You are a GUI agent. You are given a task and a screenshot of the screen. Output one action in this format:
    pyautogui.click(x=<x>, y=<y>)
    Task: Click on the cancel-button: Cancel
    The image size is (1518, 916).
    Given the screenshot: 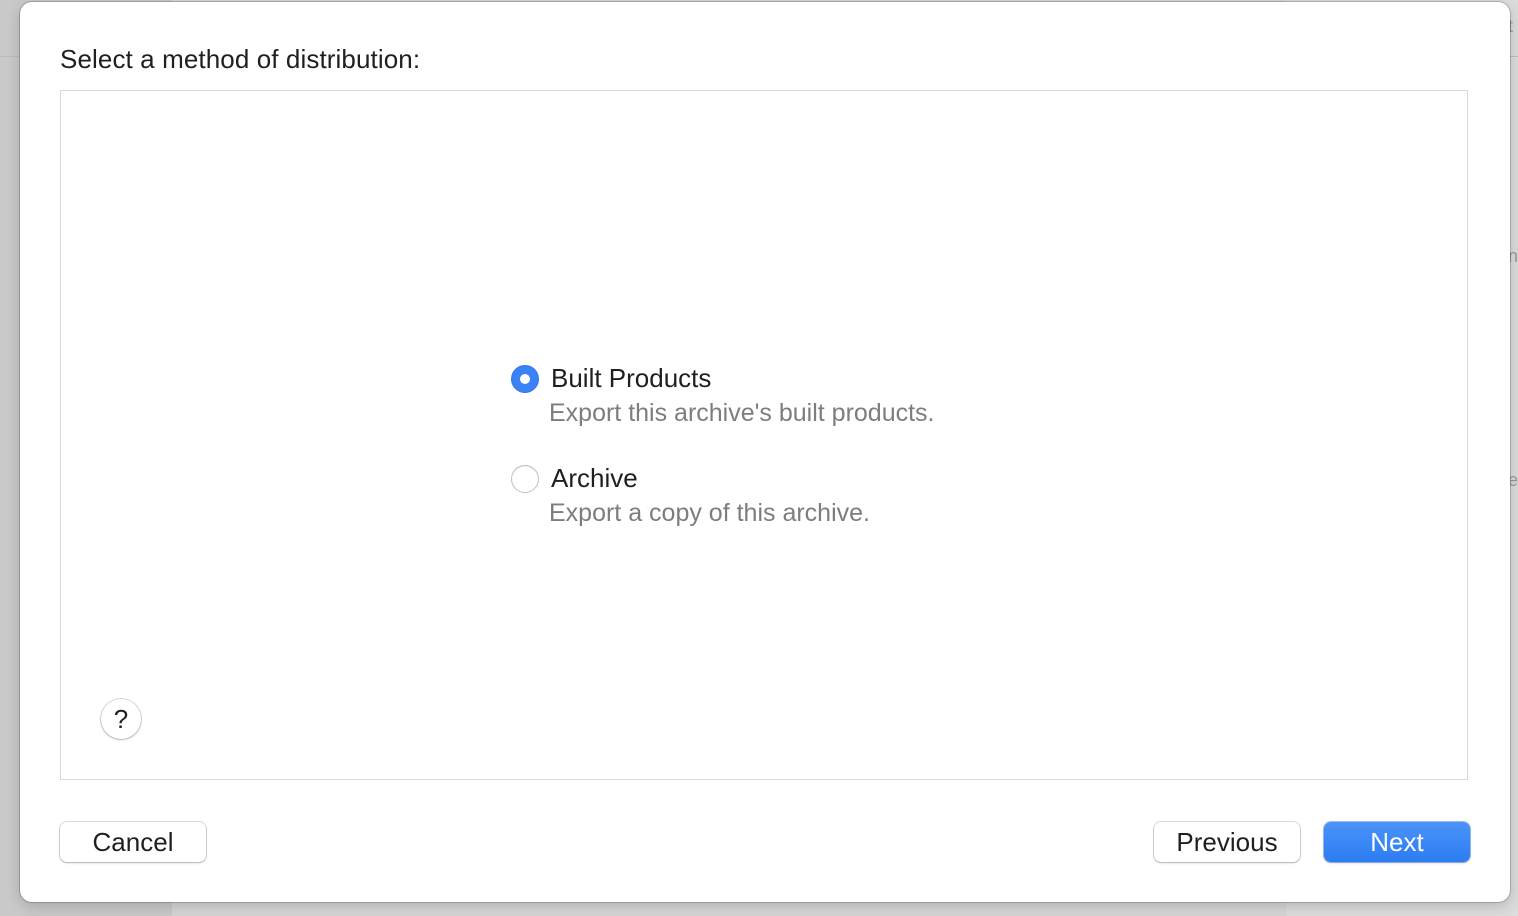 What is the action you would take?
    pyautogui.click(x=133, y=842)
    